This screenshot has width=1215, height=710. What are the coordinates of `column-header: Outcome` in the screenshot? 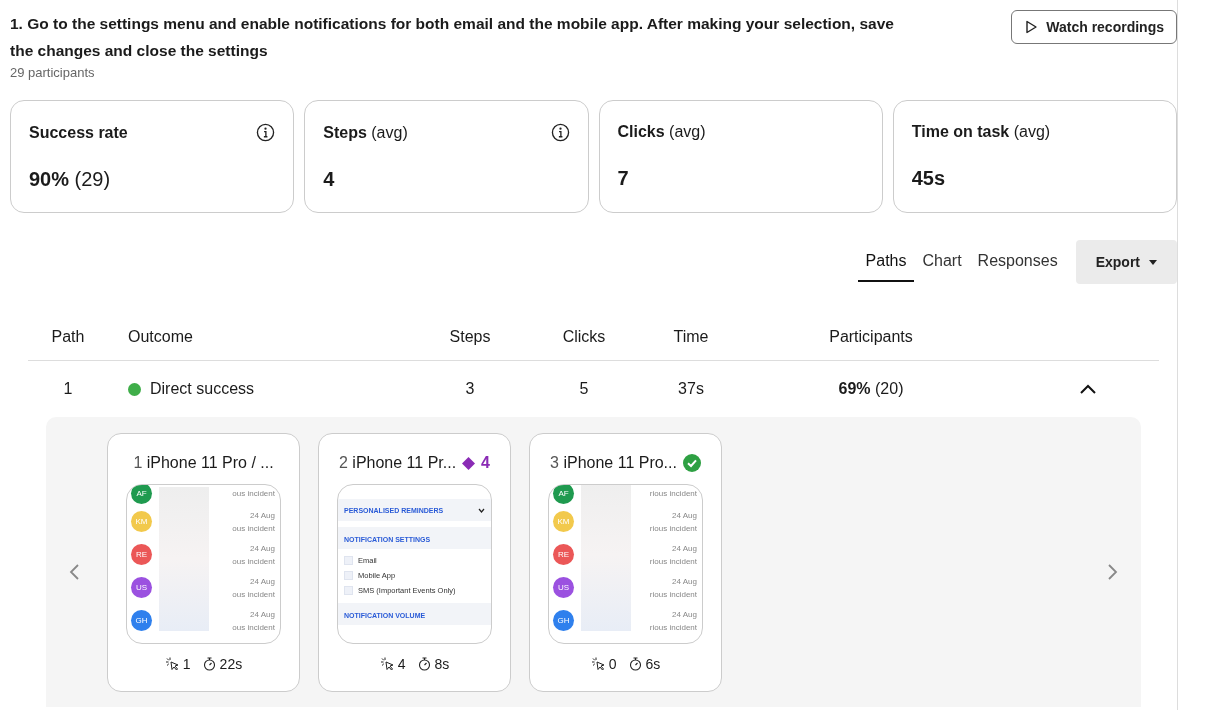 It's located at (161, 337).